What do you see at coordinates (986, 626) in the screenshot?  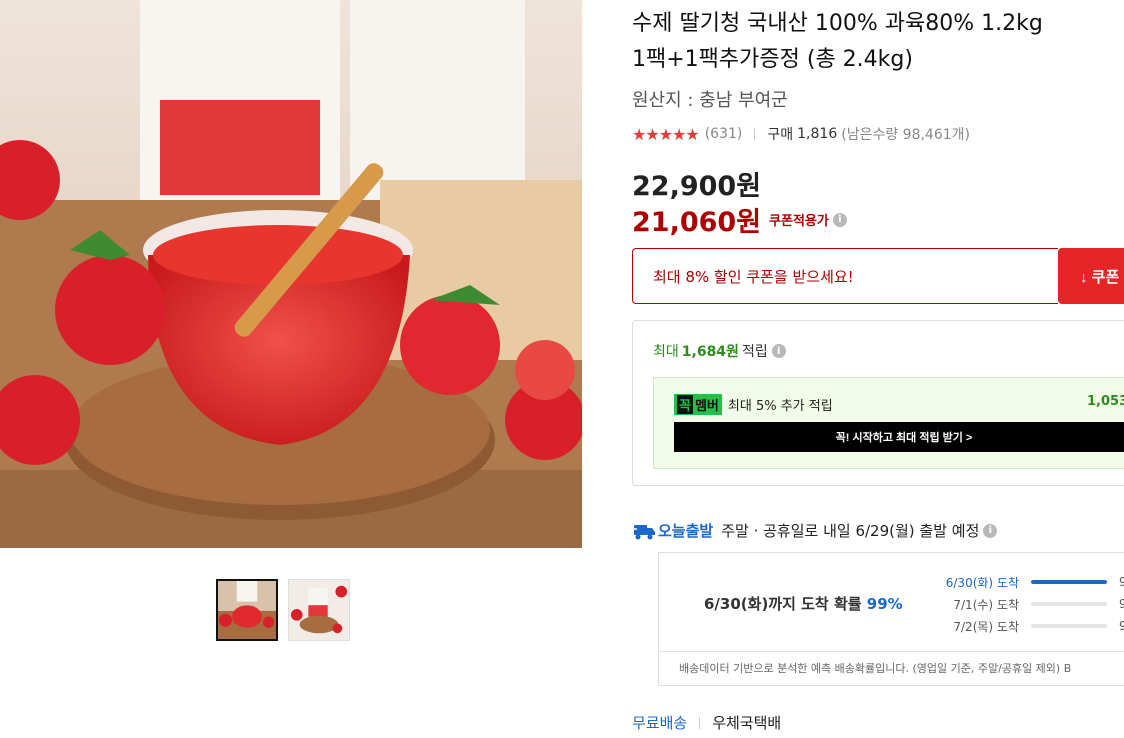 I see `delivery-date: 7/2(목) 도착` at bounding box center [986, 626].